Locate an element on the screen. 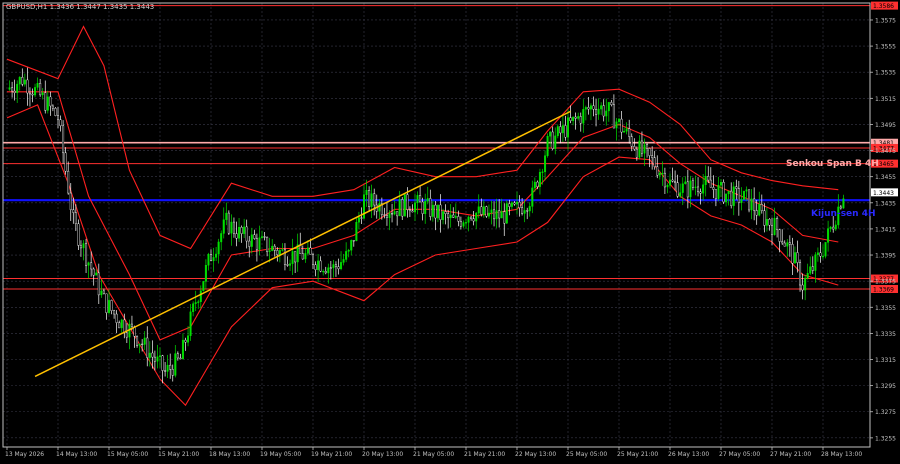 The height and width of the screenshot is (464, 900). x-tick-label: 19 May 21:00 is located at coordinates (331, 454).